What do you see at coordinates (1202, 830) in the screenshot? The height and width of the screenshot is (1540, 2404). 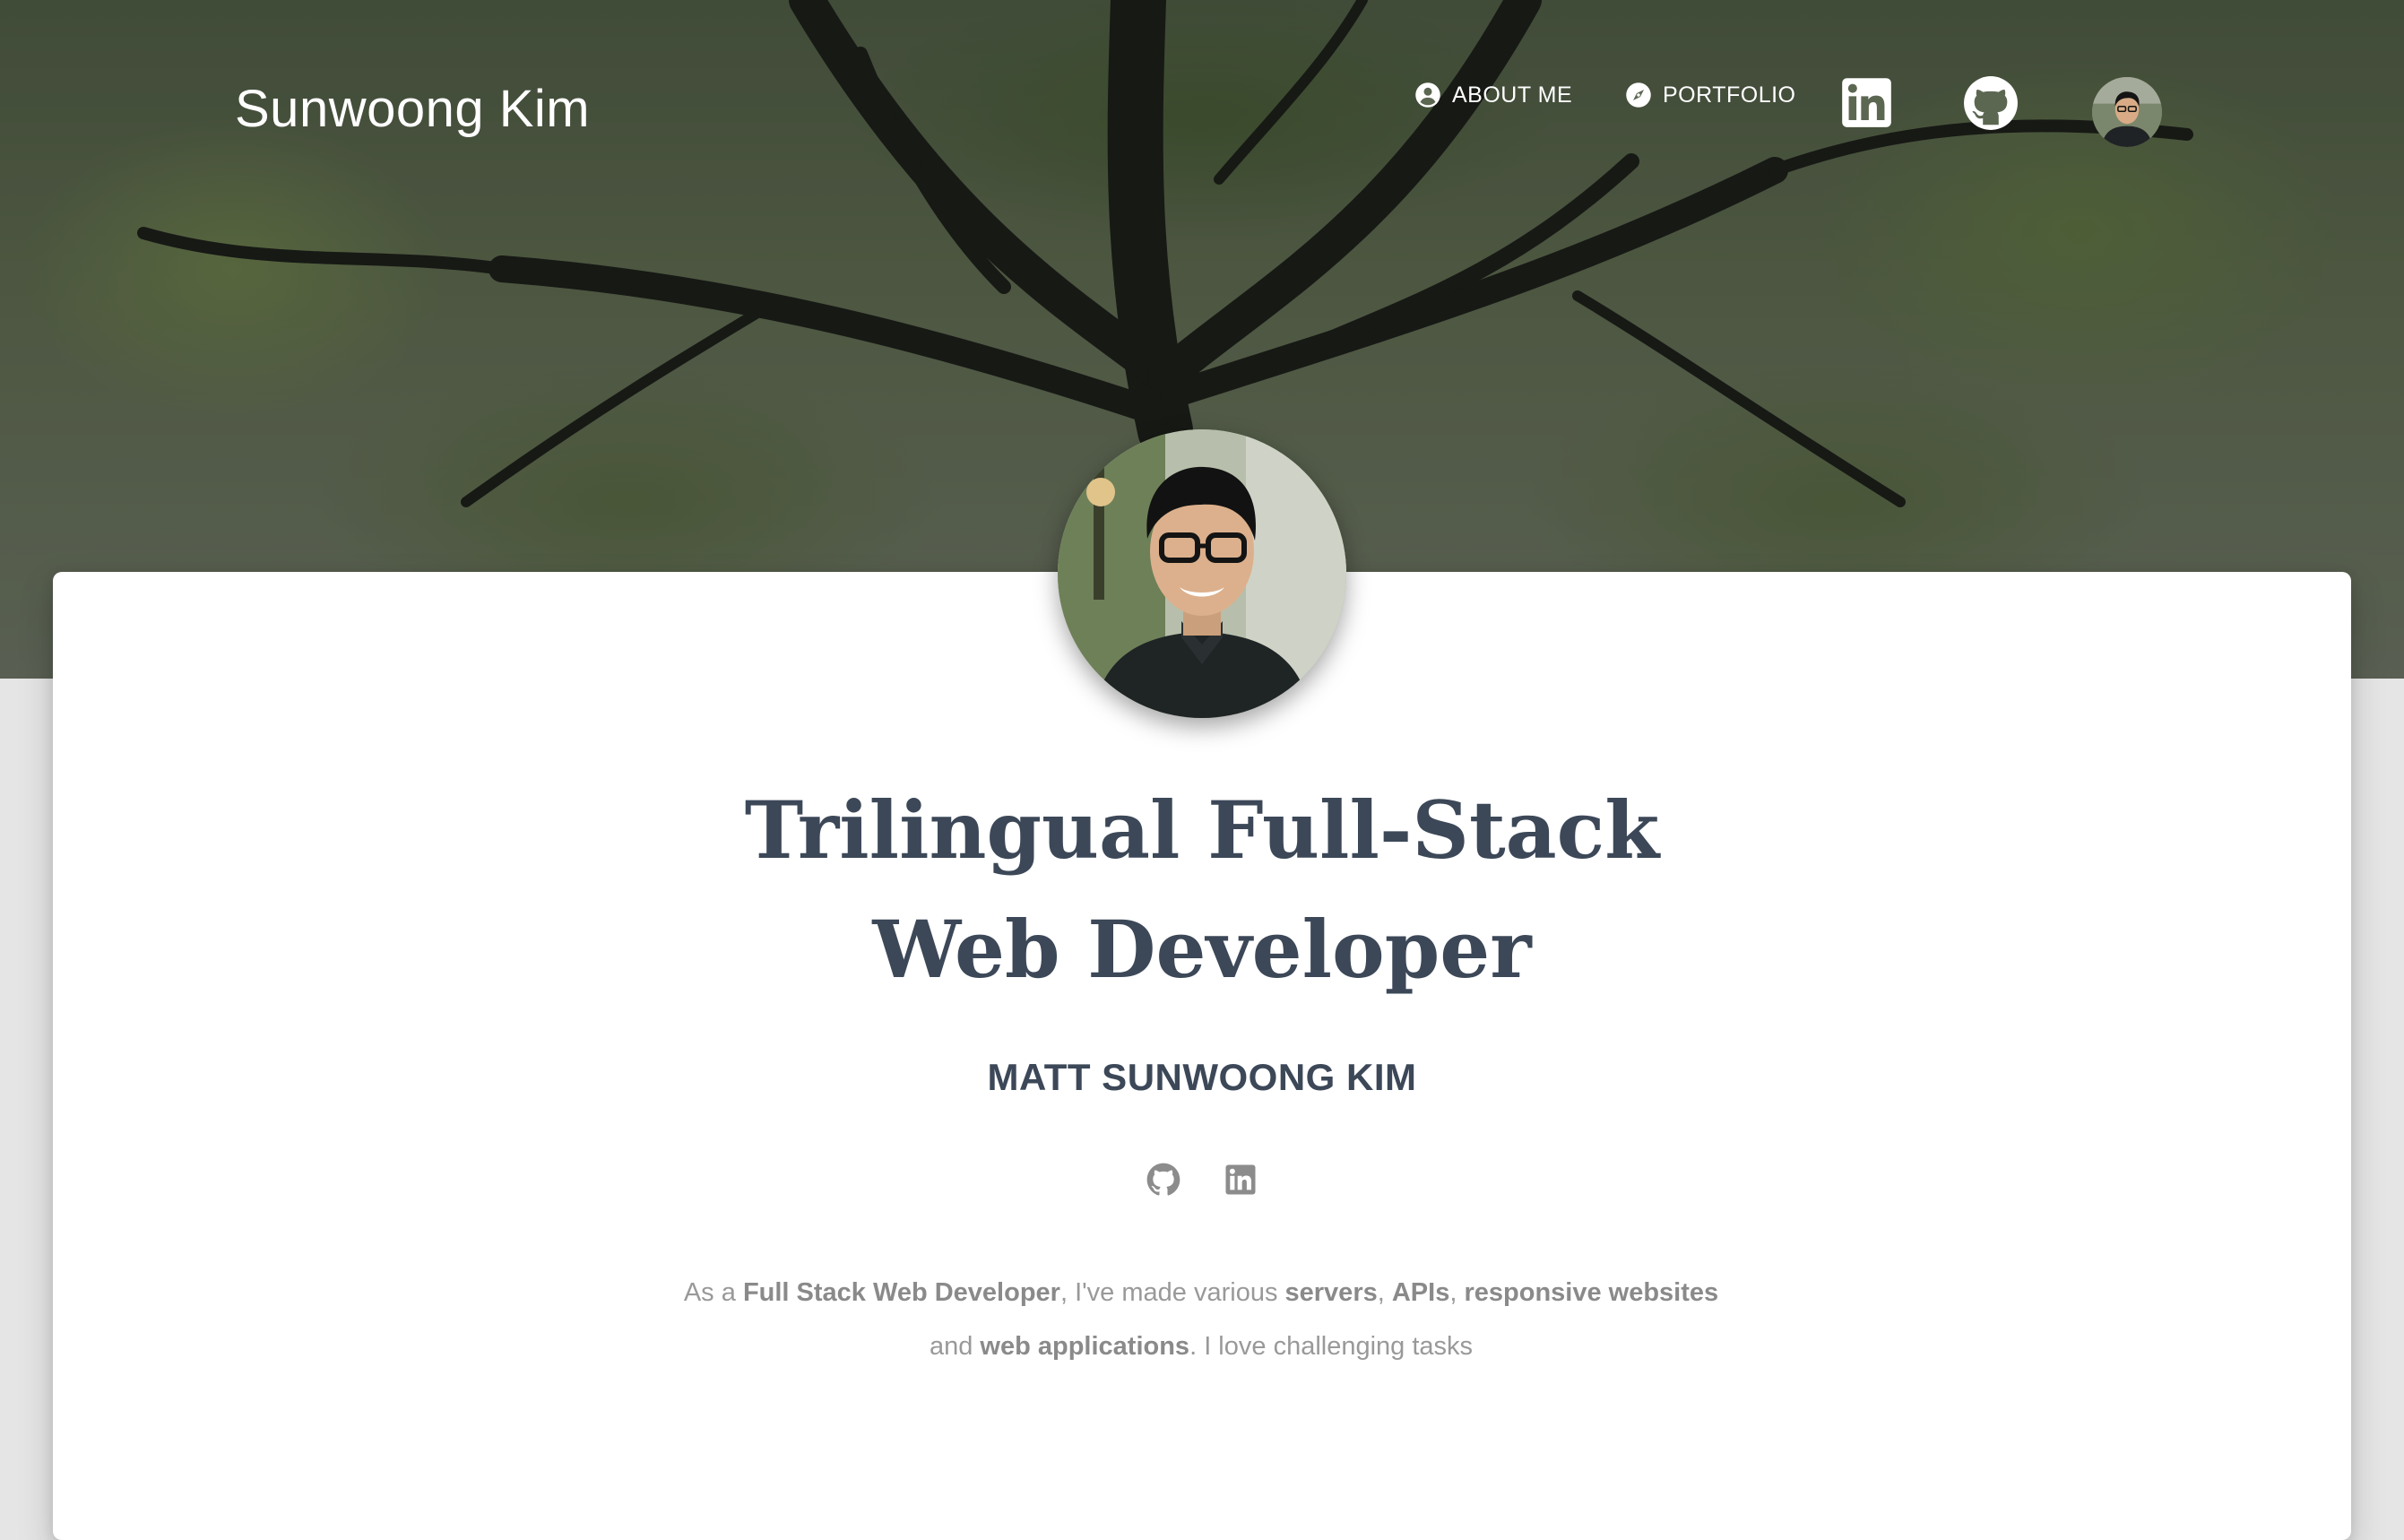 I see `title-line-1: Trilingual Full-Stack` at bounding box center [1202, 830].